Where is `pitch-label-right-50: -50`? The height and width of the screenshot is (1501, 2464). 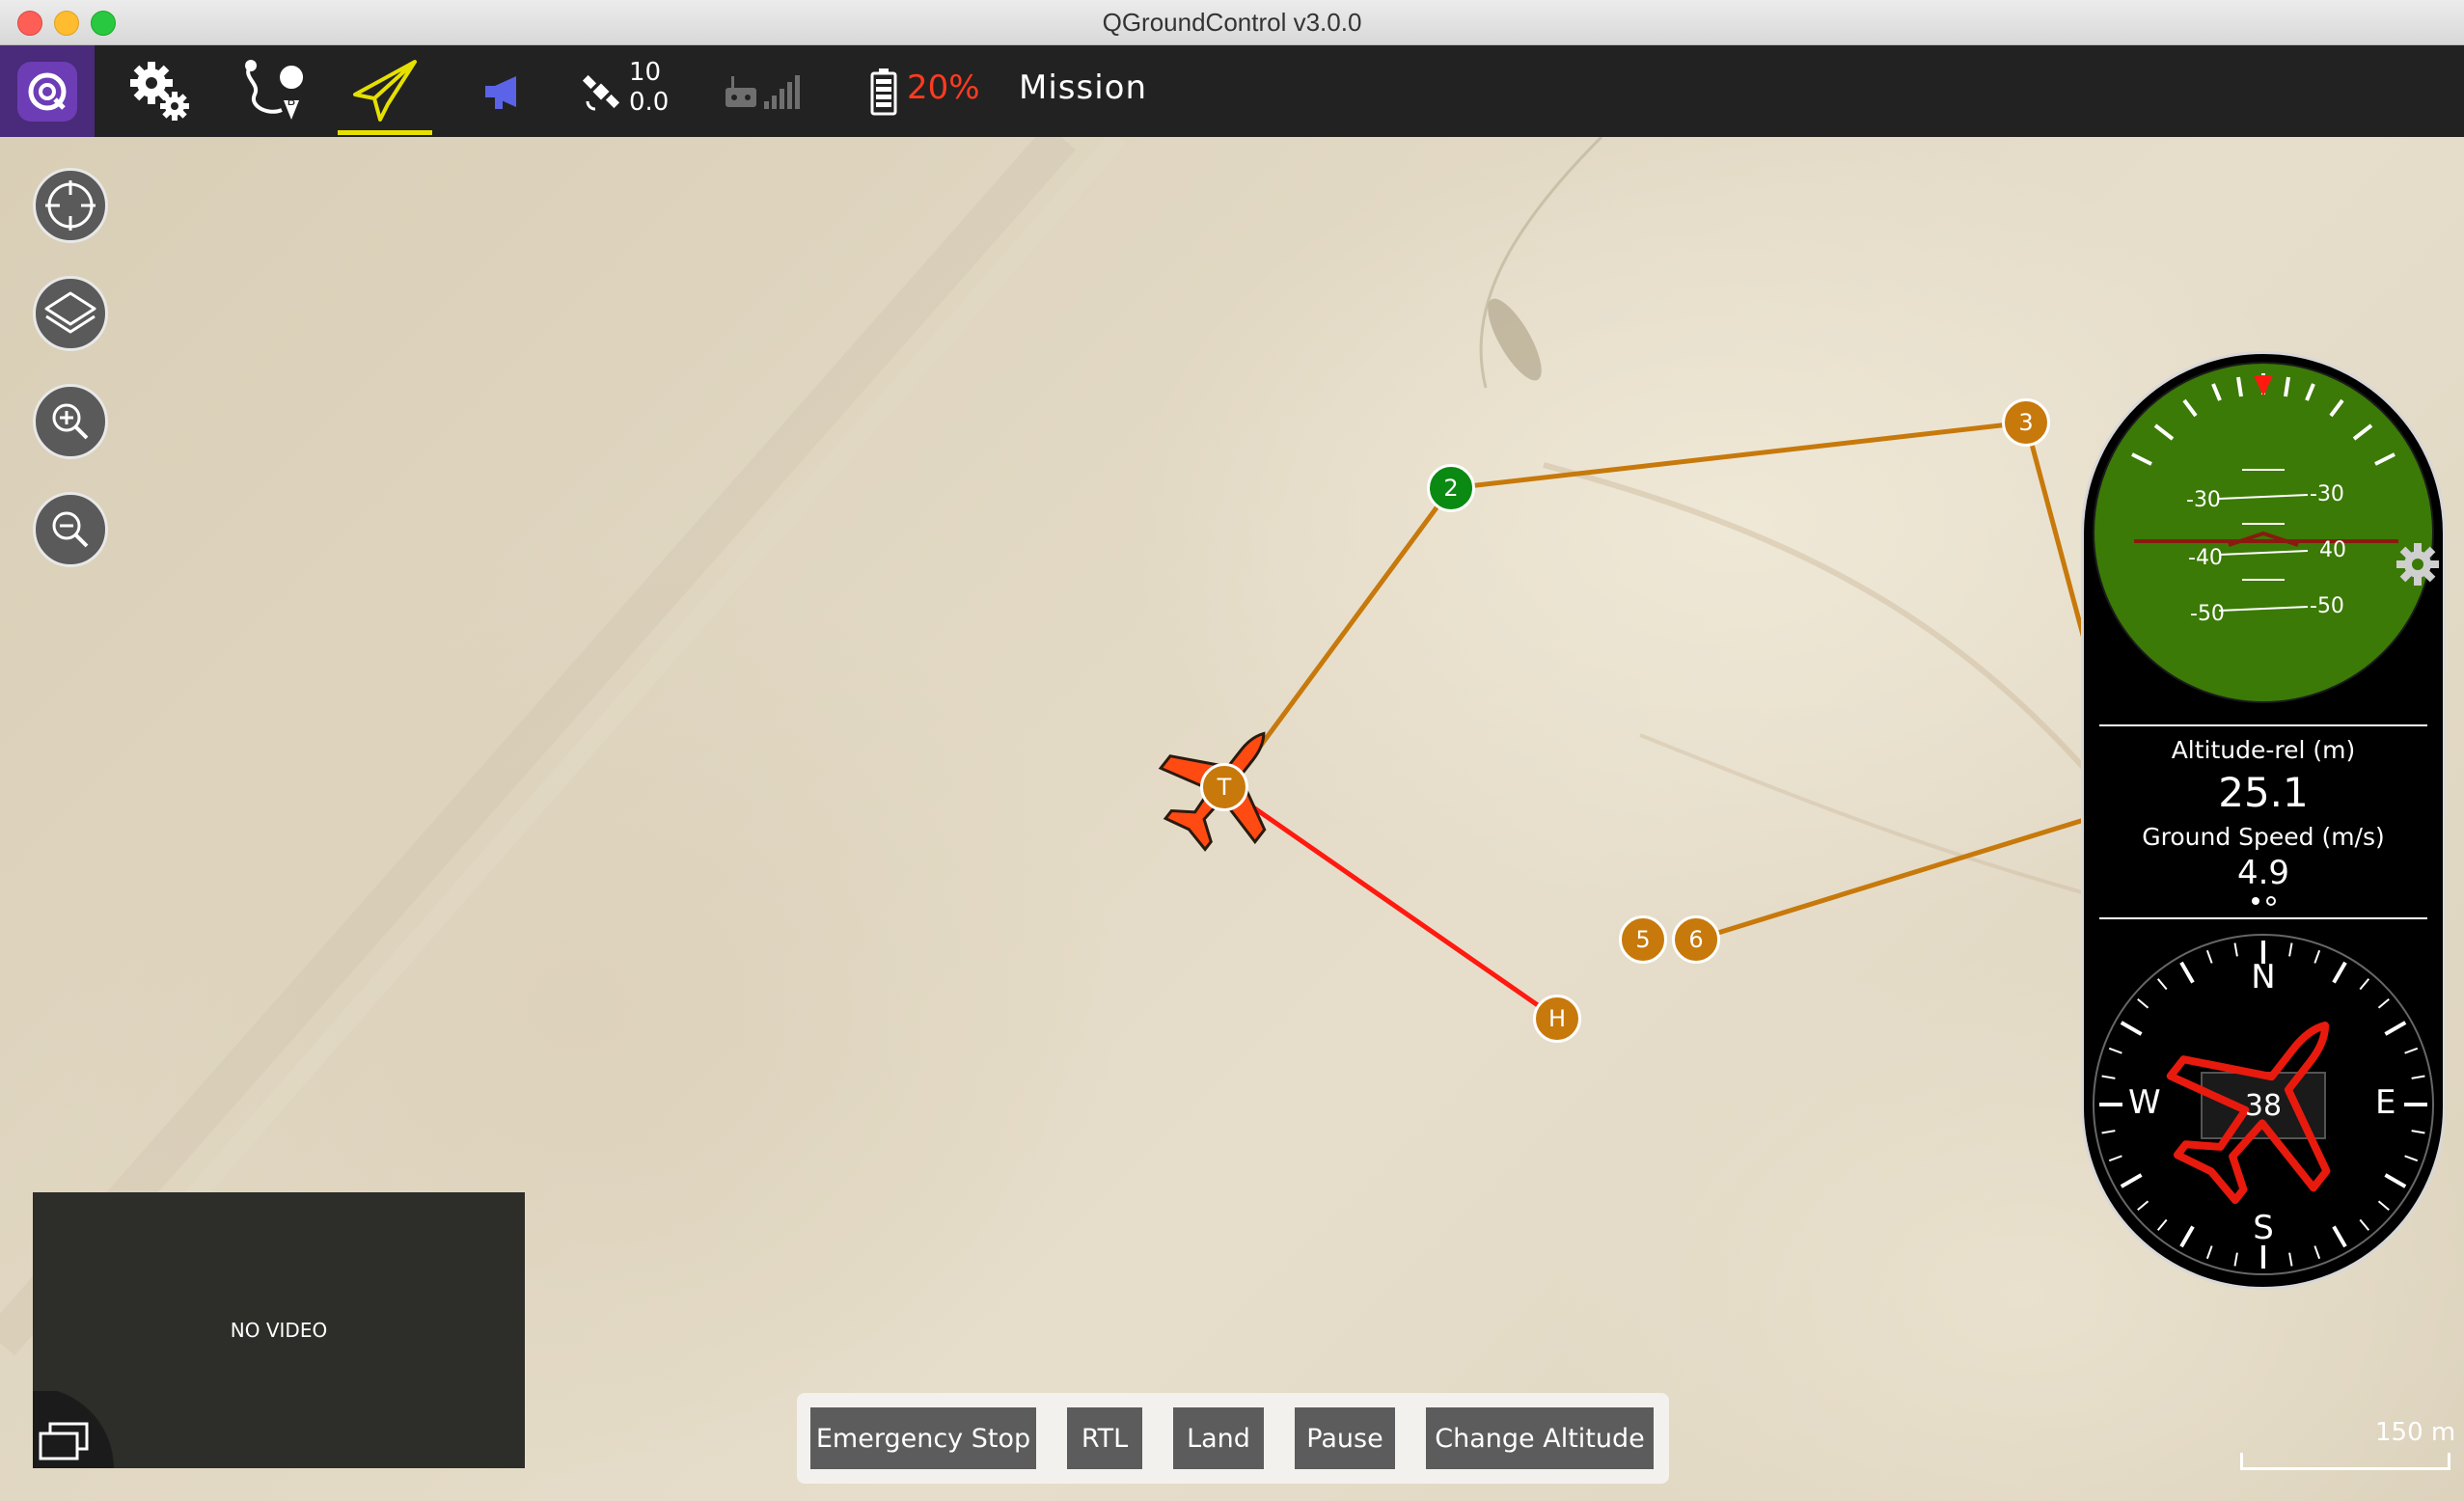 pitch-label-right-50: -50 is located at coordinates (2327, 606).